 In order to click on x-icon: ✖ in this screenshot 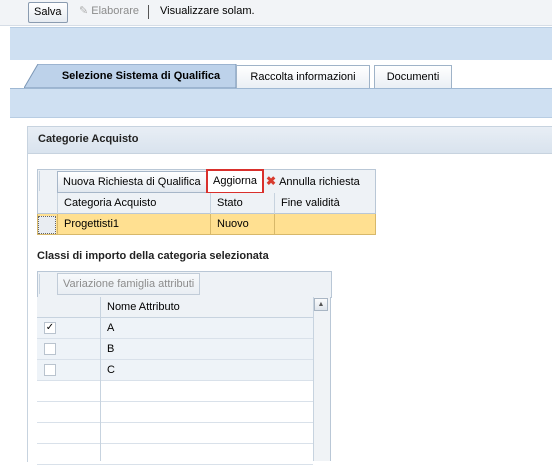, I will do `click(271, 181)`.